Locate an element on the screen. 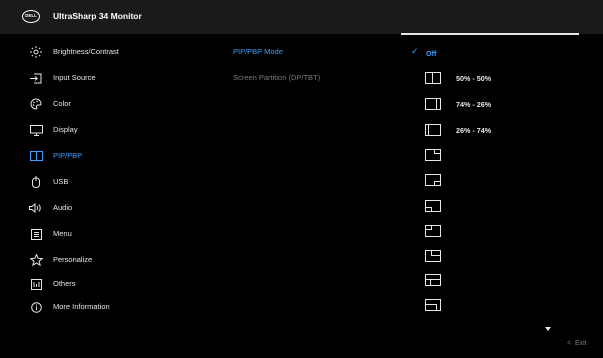 Image resolution: width=603 pixels, height=358 pixels. option-off: ✓ Off is located at coordinates (495, 54).